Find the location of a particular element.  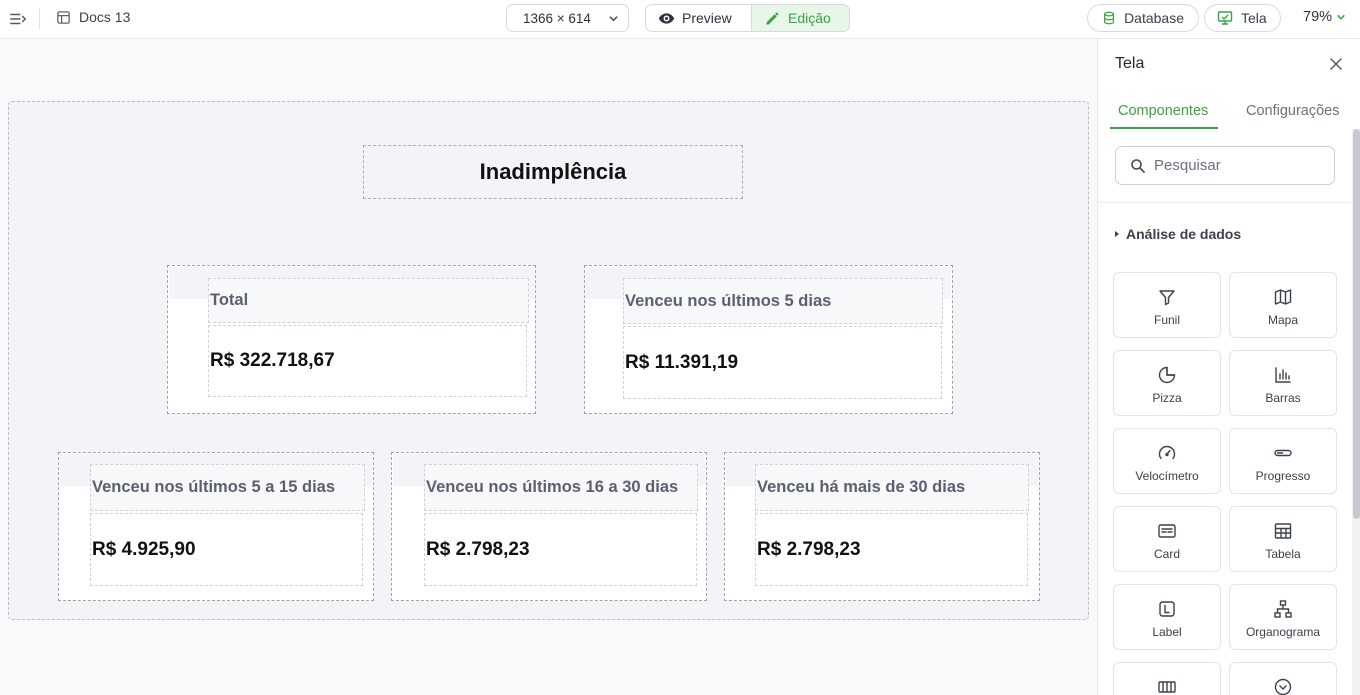

map-icon is located at coordinates (1283, 297).